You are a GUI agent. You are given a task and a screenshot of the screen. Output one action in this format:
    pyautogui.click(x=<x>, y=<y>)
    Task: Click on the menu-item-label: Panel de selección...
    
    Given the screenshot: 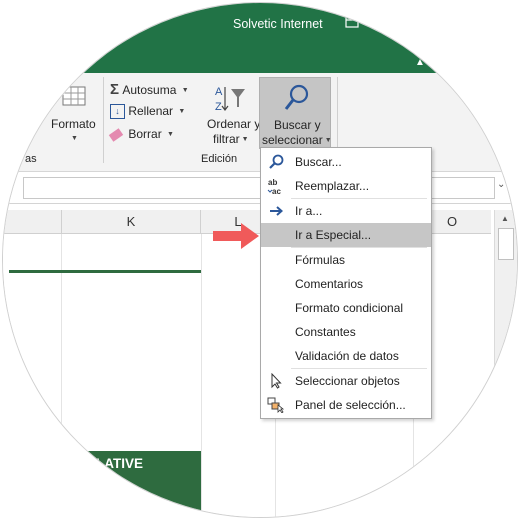 What is the action you would take?
    pyautogui.click(x=350, y=405)
    